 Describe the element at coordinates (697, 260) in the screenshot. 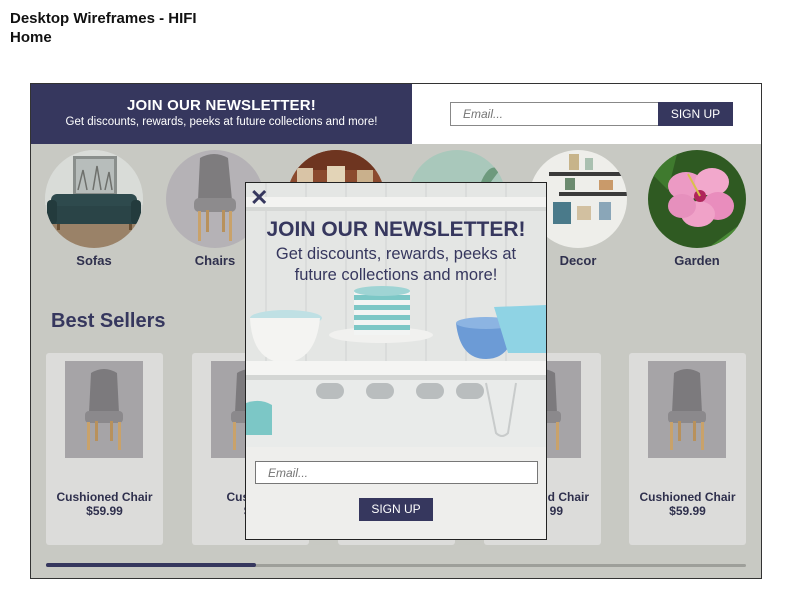

I see `category-label: Garden` at that location.